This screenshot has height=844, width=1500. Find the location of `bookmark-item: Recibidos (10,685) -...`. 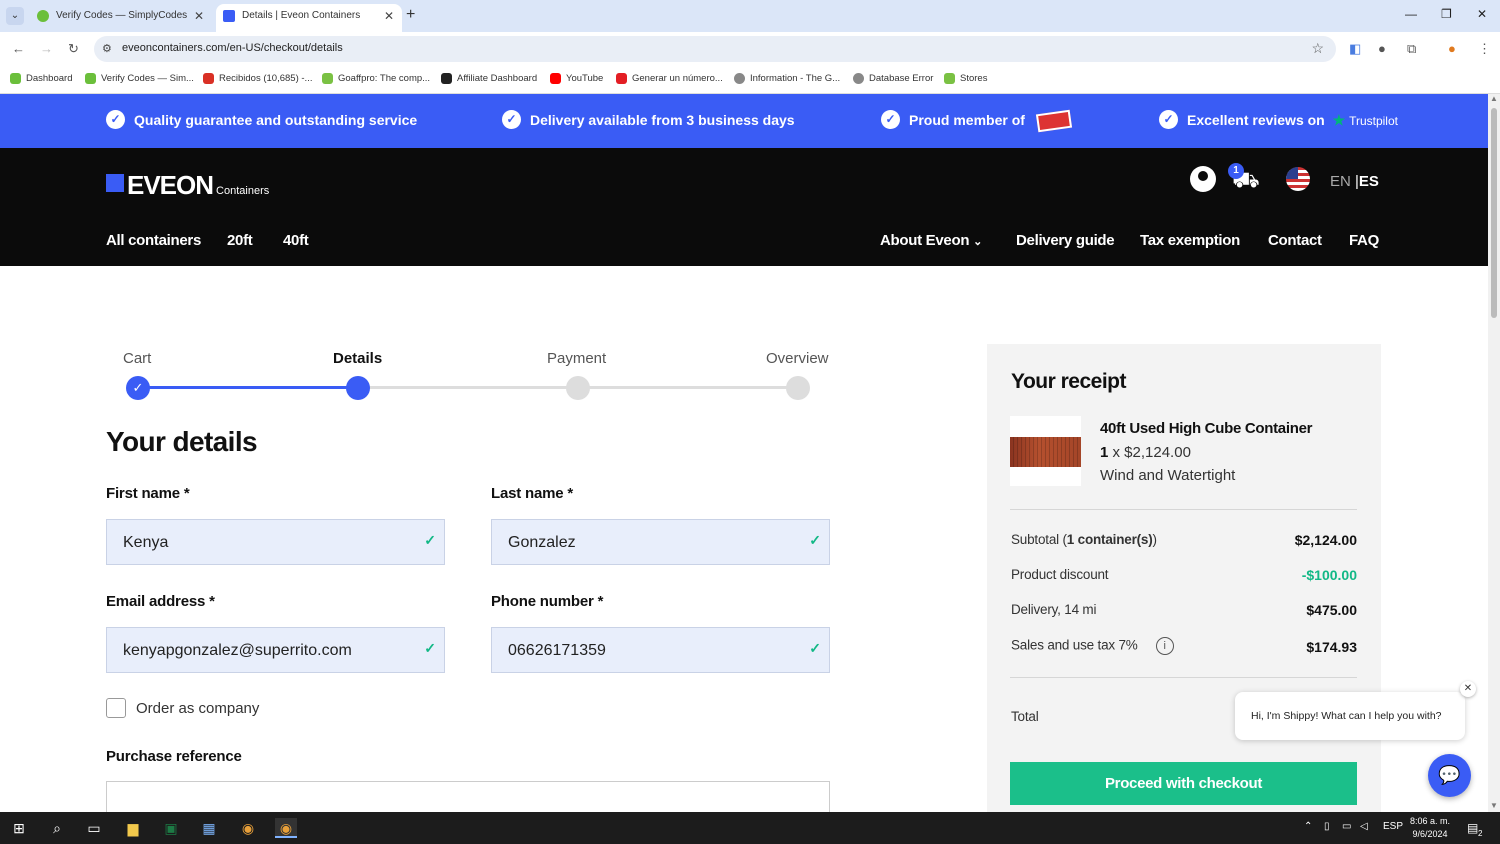

bookmark-item: Recibidos (10,685) -... is located at coordinates (257, 78).